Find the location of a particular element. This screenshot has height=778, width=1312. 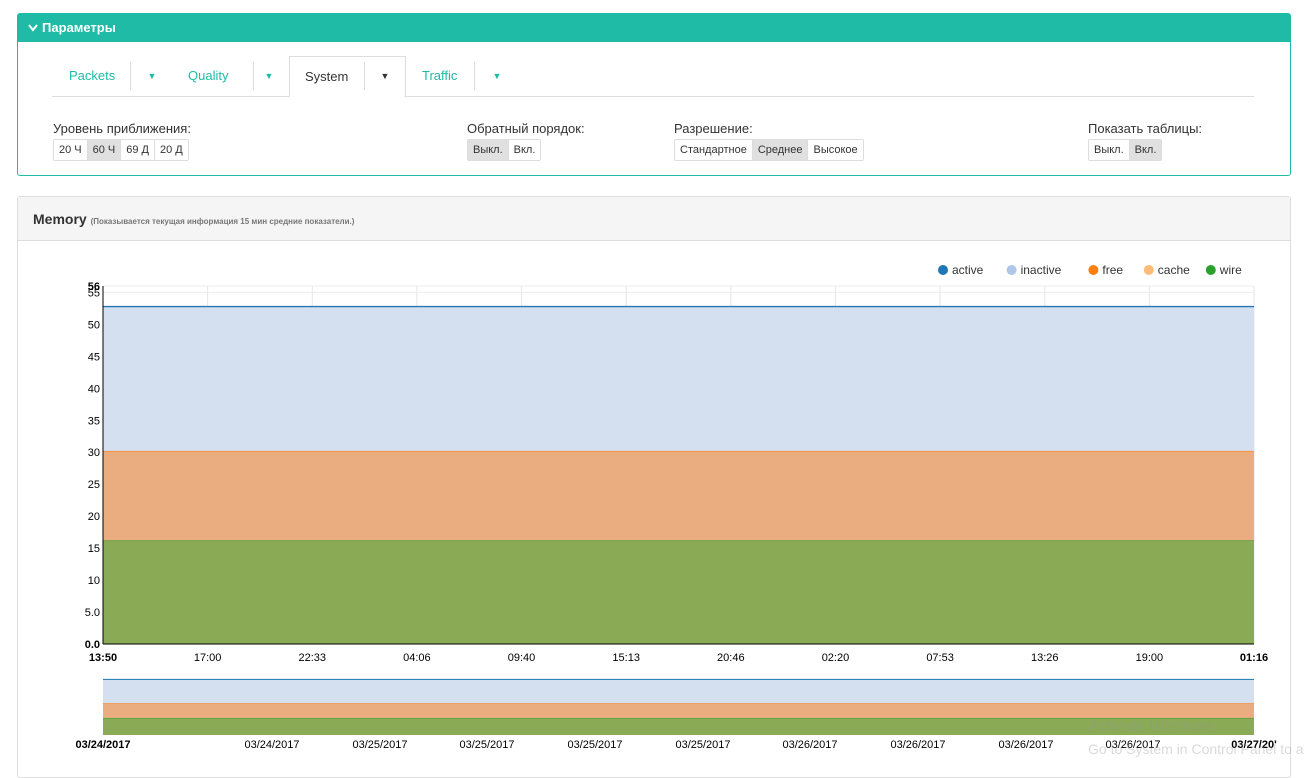

y-tick-label: 0.0 is located at coordinates (92, 645).